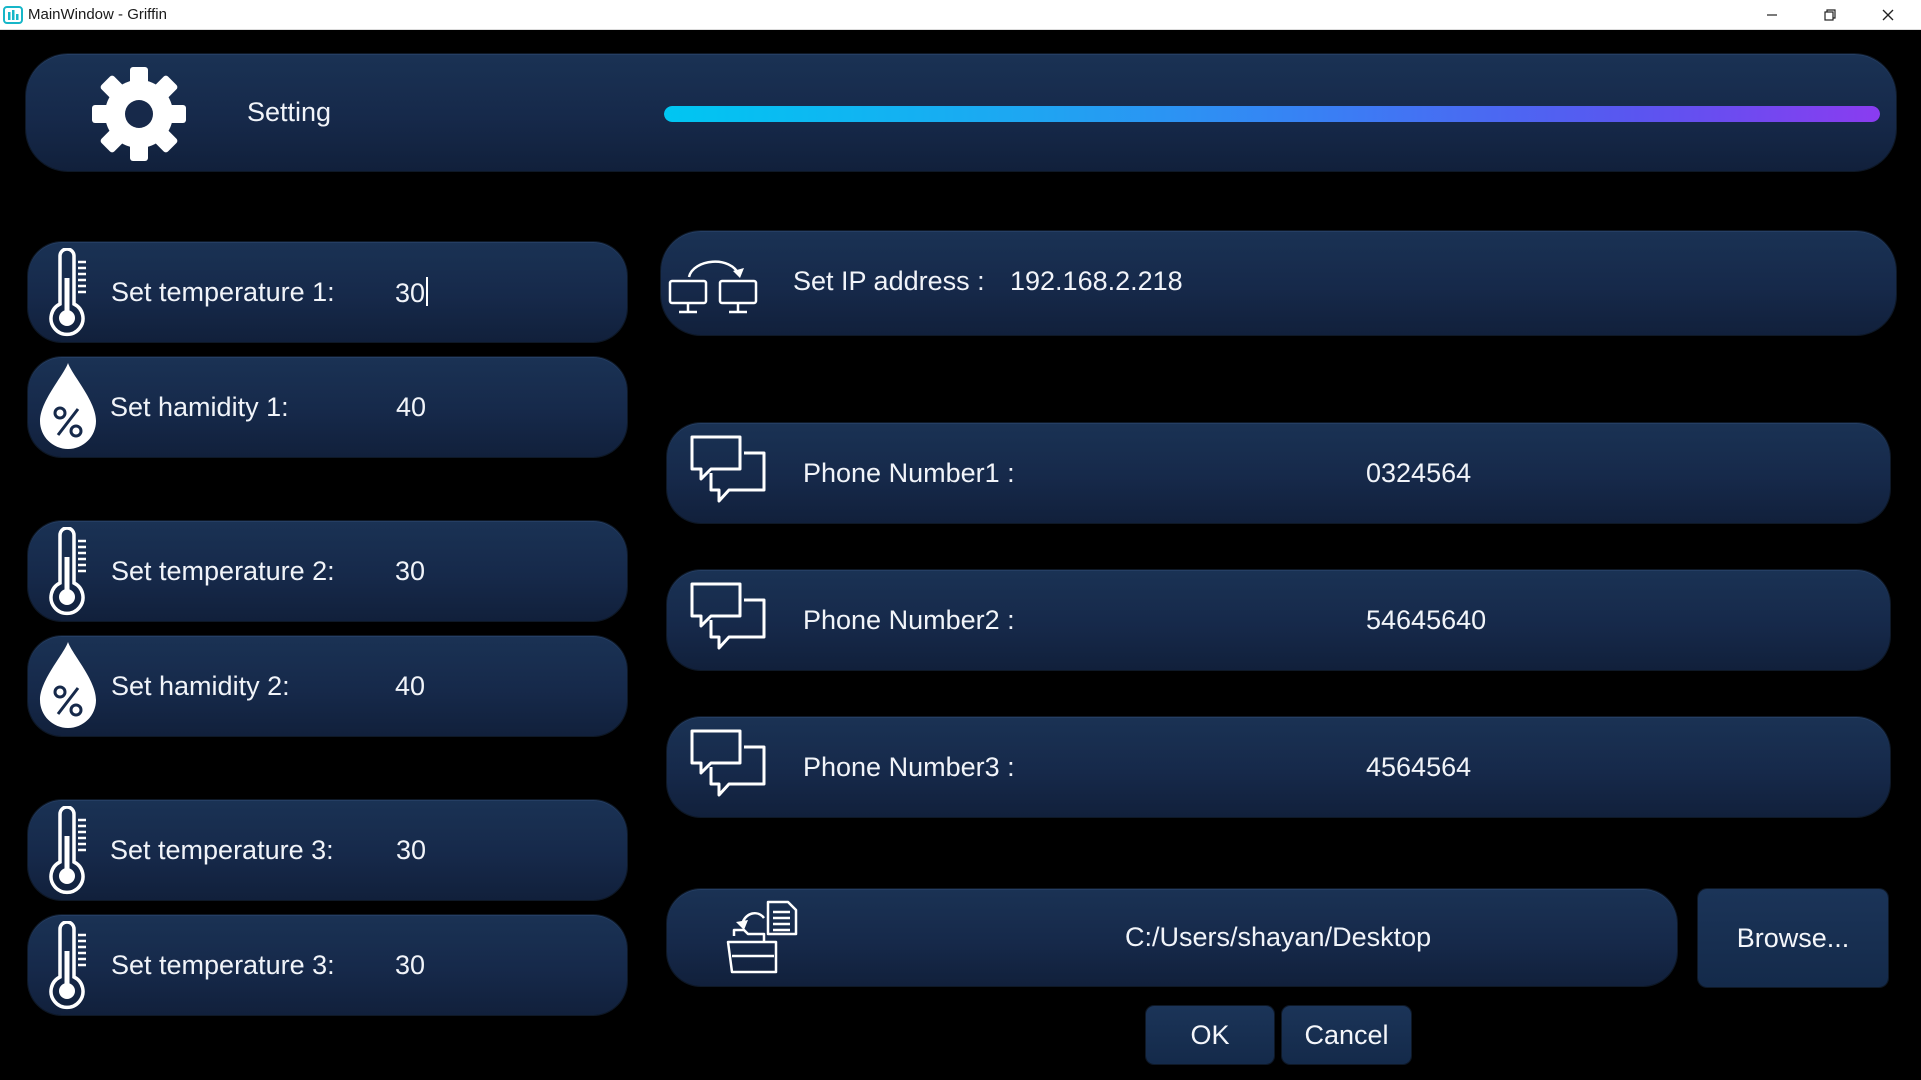  I want to click on temperature-3-input: 30, so click(411, 850).